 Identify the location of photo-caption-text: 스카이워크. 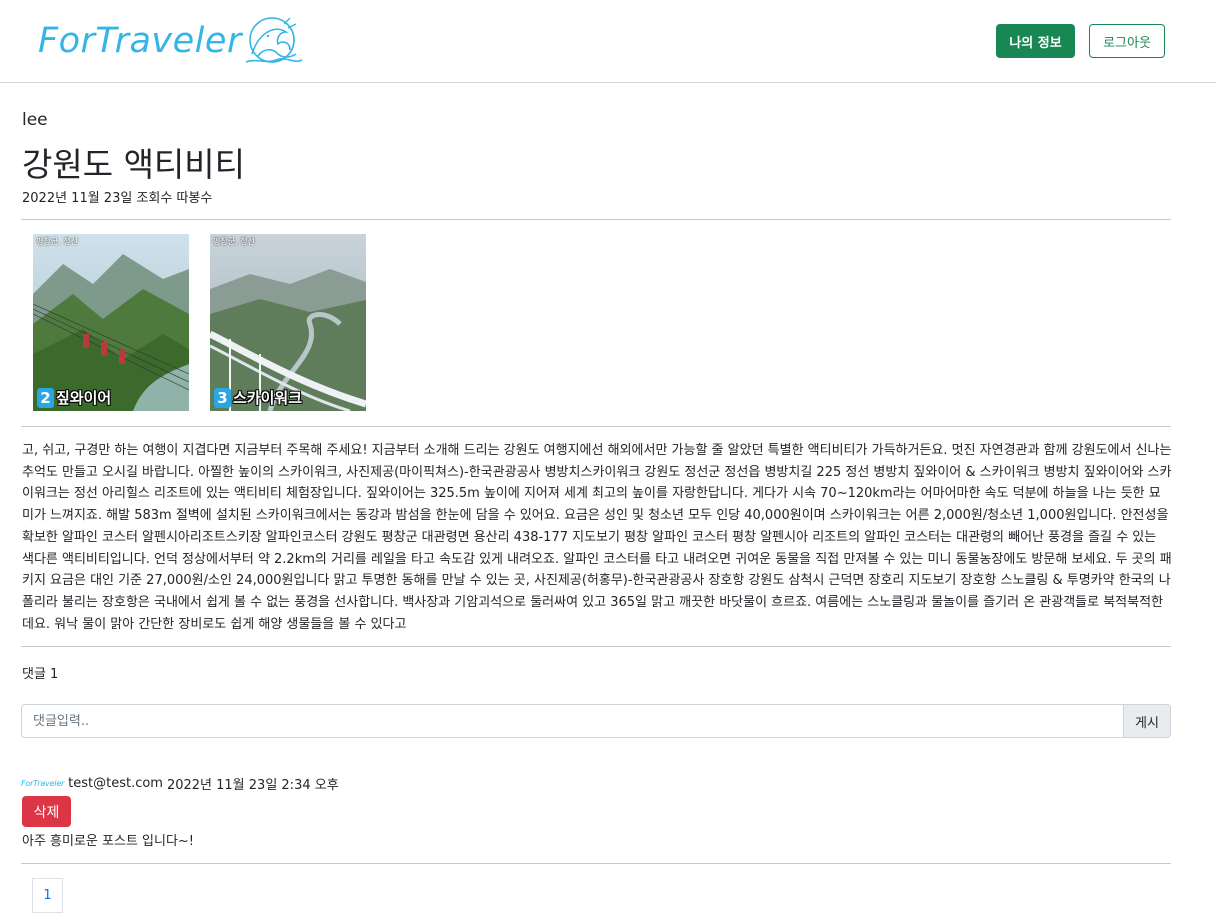
(268, 398).